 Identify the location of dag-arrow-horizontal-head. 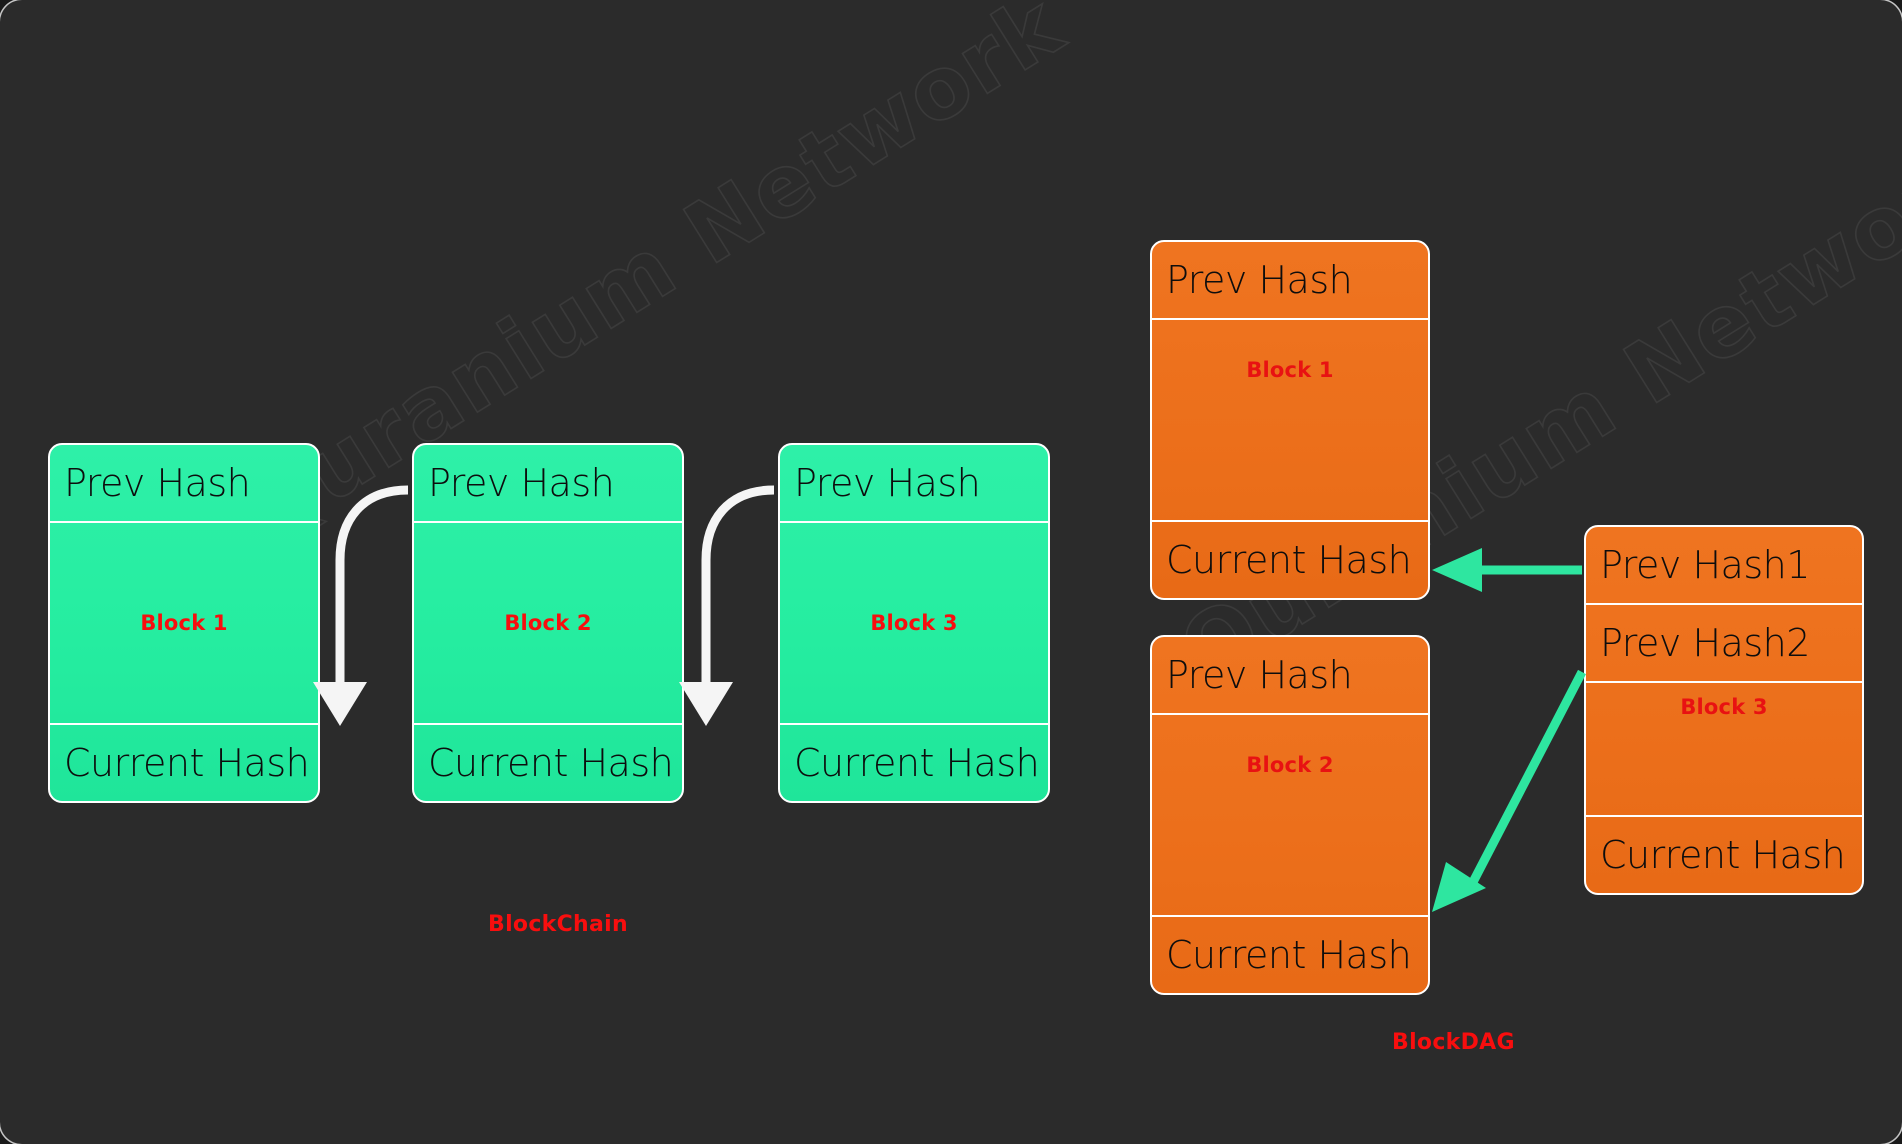
(1457, 570).